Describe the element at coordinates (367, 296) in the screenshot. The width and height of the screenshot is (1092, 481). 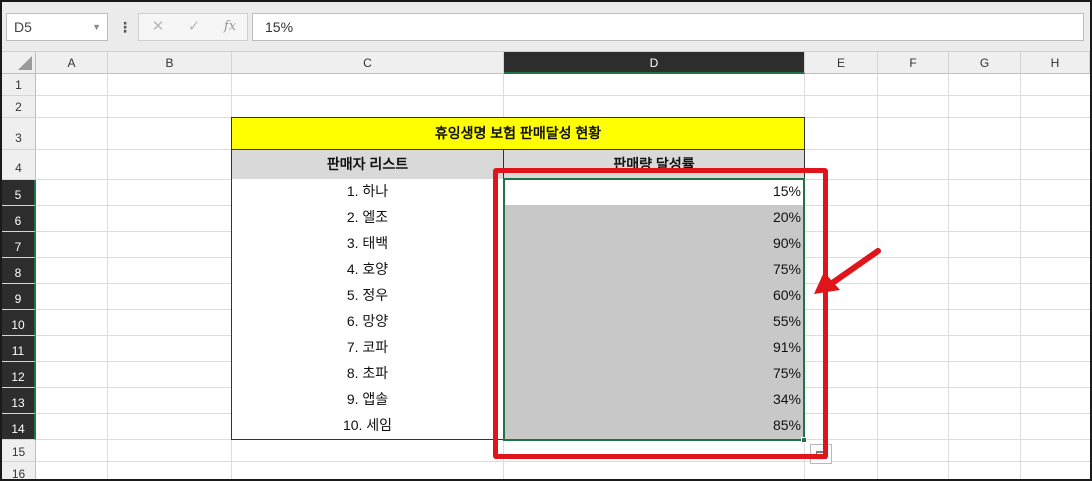
I see `table-row: 5. 정우` at that location.